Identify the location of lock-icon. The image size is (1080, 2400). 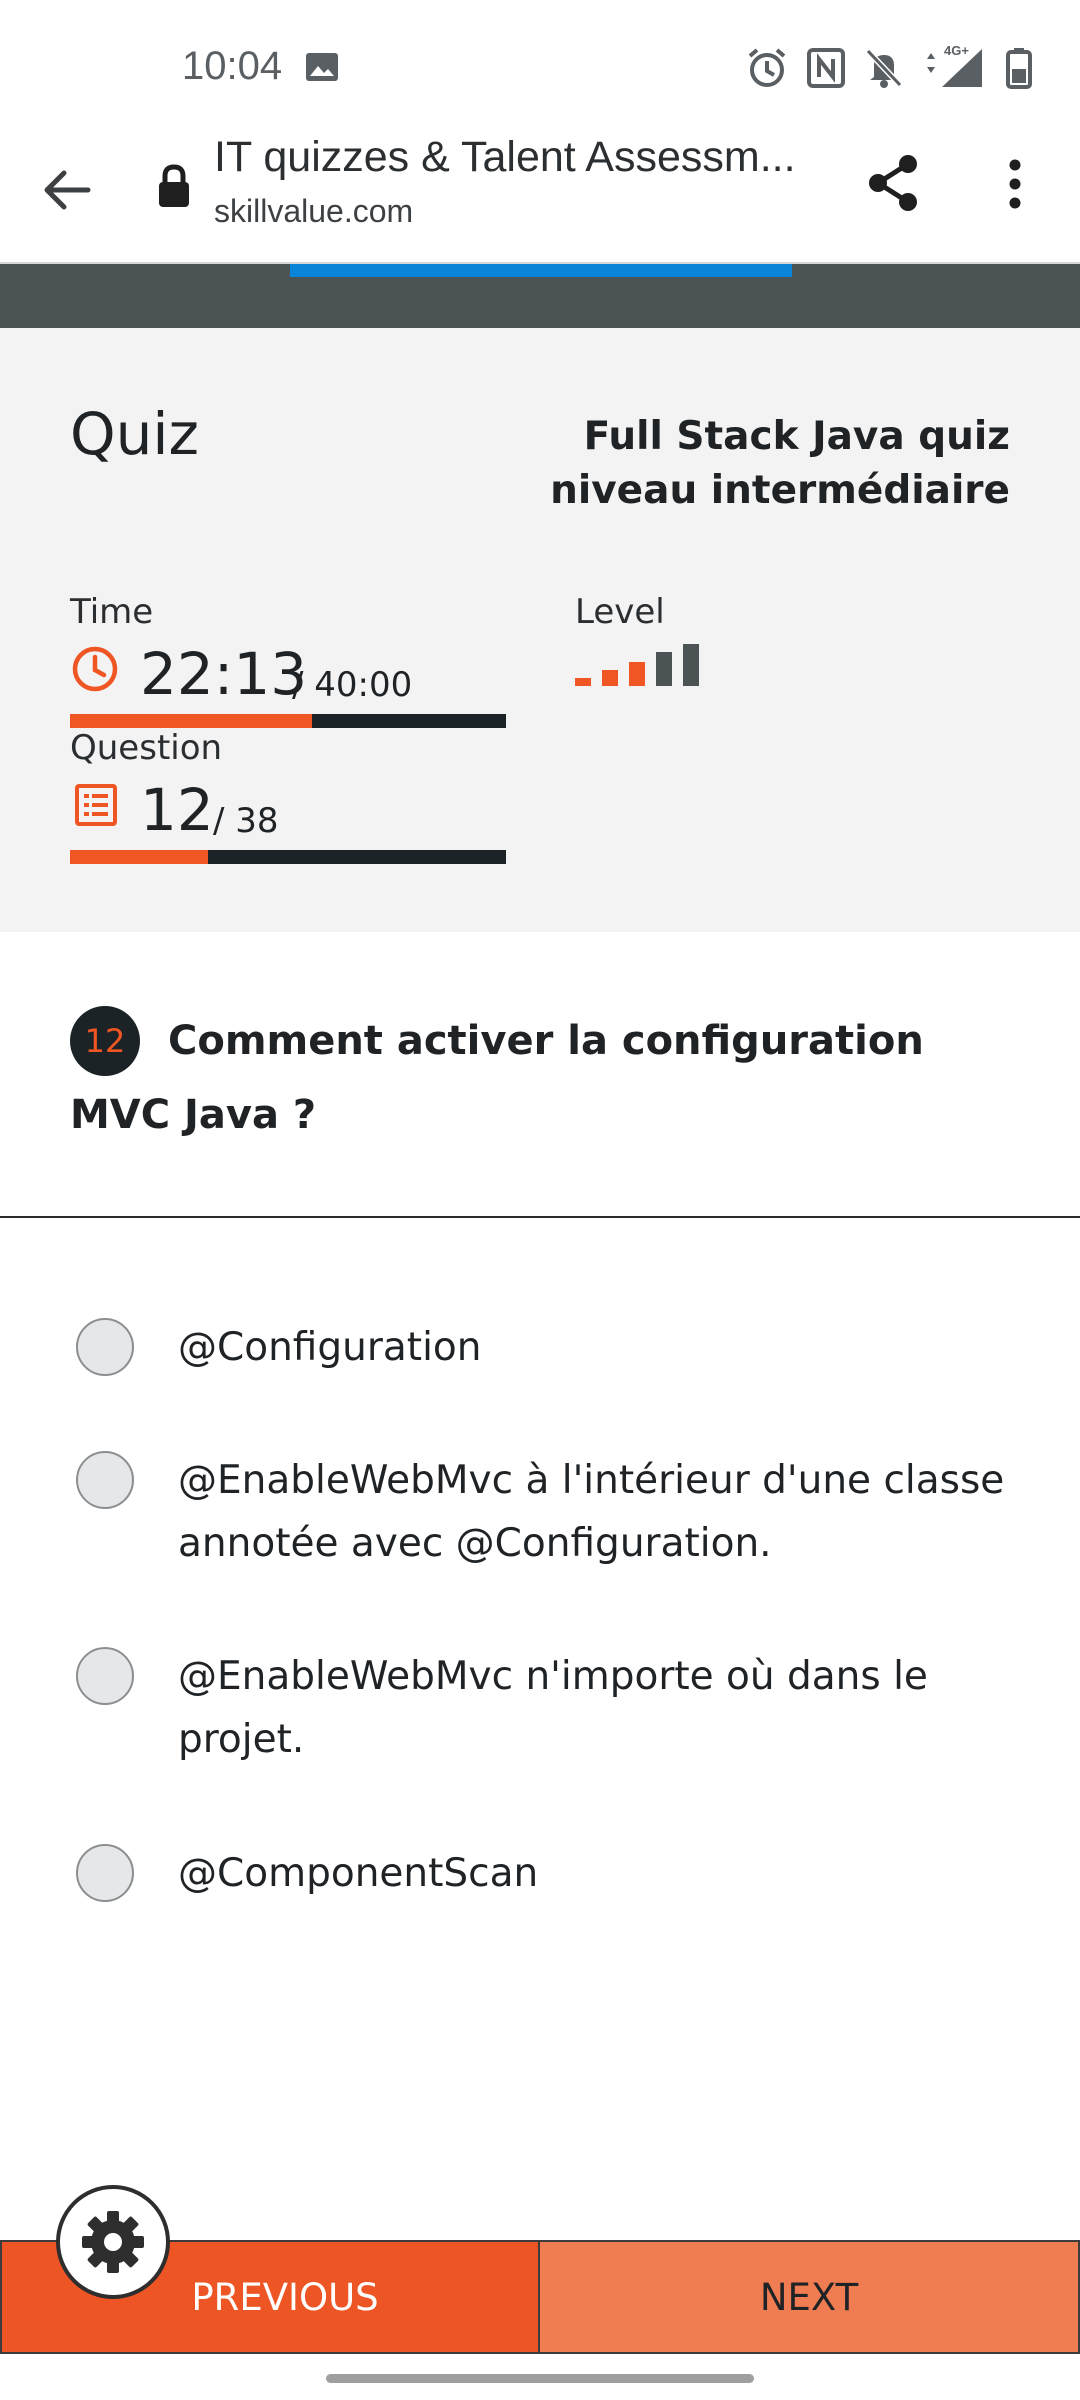
(174, 185).